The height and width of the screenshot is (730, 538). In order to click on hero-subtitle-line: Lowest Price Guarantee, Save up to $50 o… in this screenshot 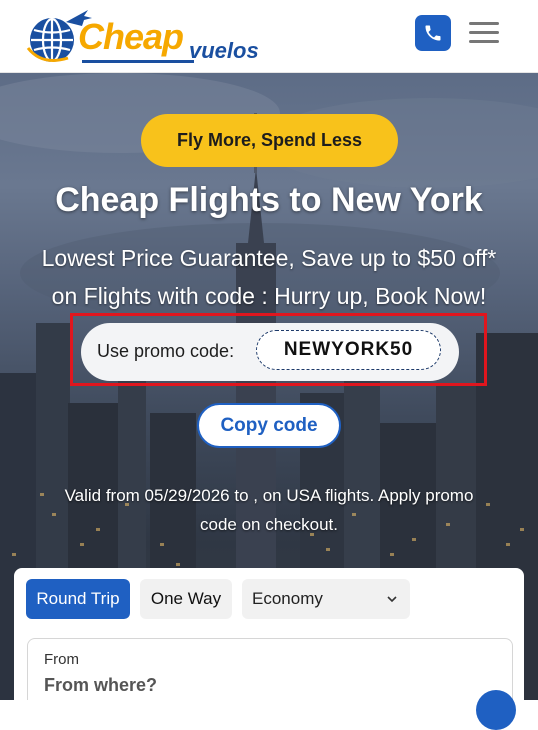, I will do `click(269, 258)`.